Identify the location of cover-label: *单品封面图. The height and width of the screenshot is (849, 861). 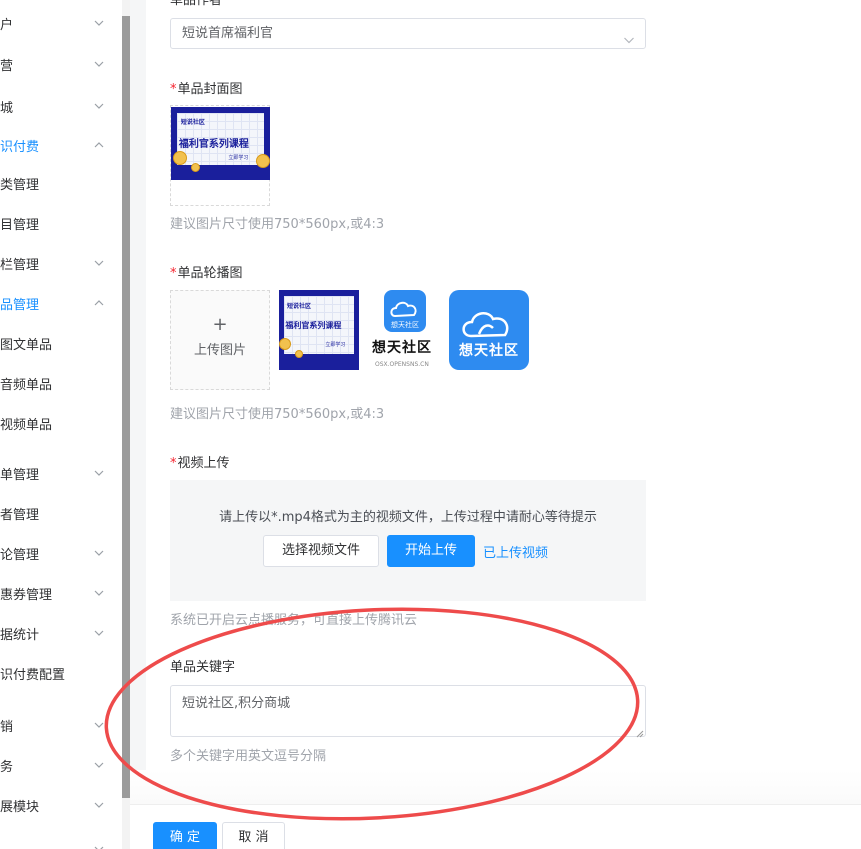
(206, 89).